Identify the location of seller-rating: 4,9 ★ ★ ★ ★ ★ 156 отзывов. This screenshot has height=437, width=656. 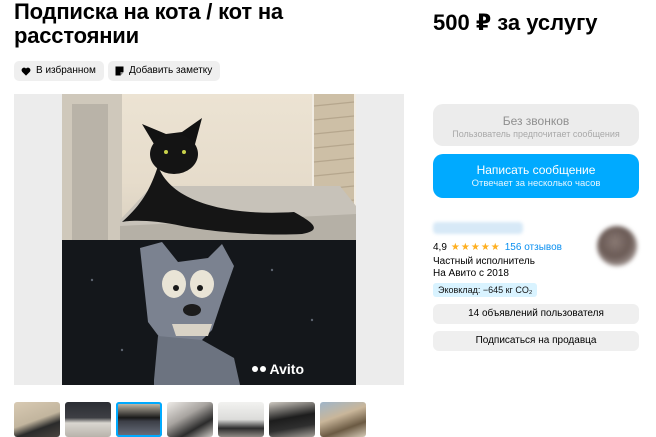
(497, 248).